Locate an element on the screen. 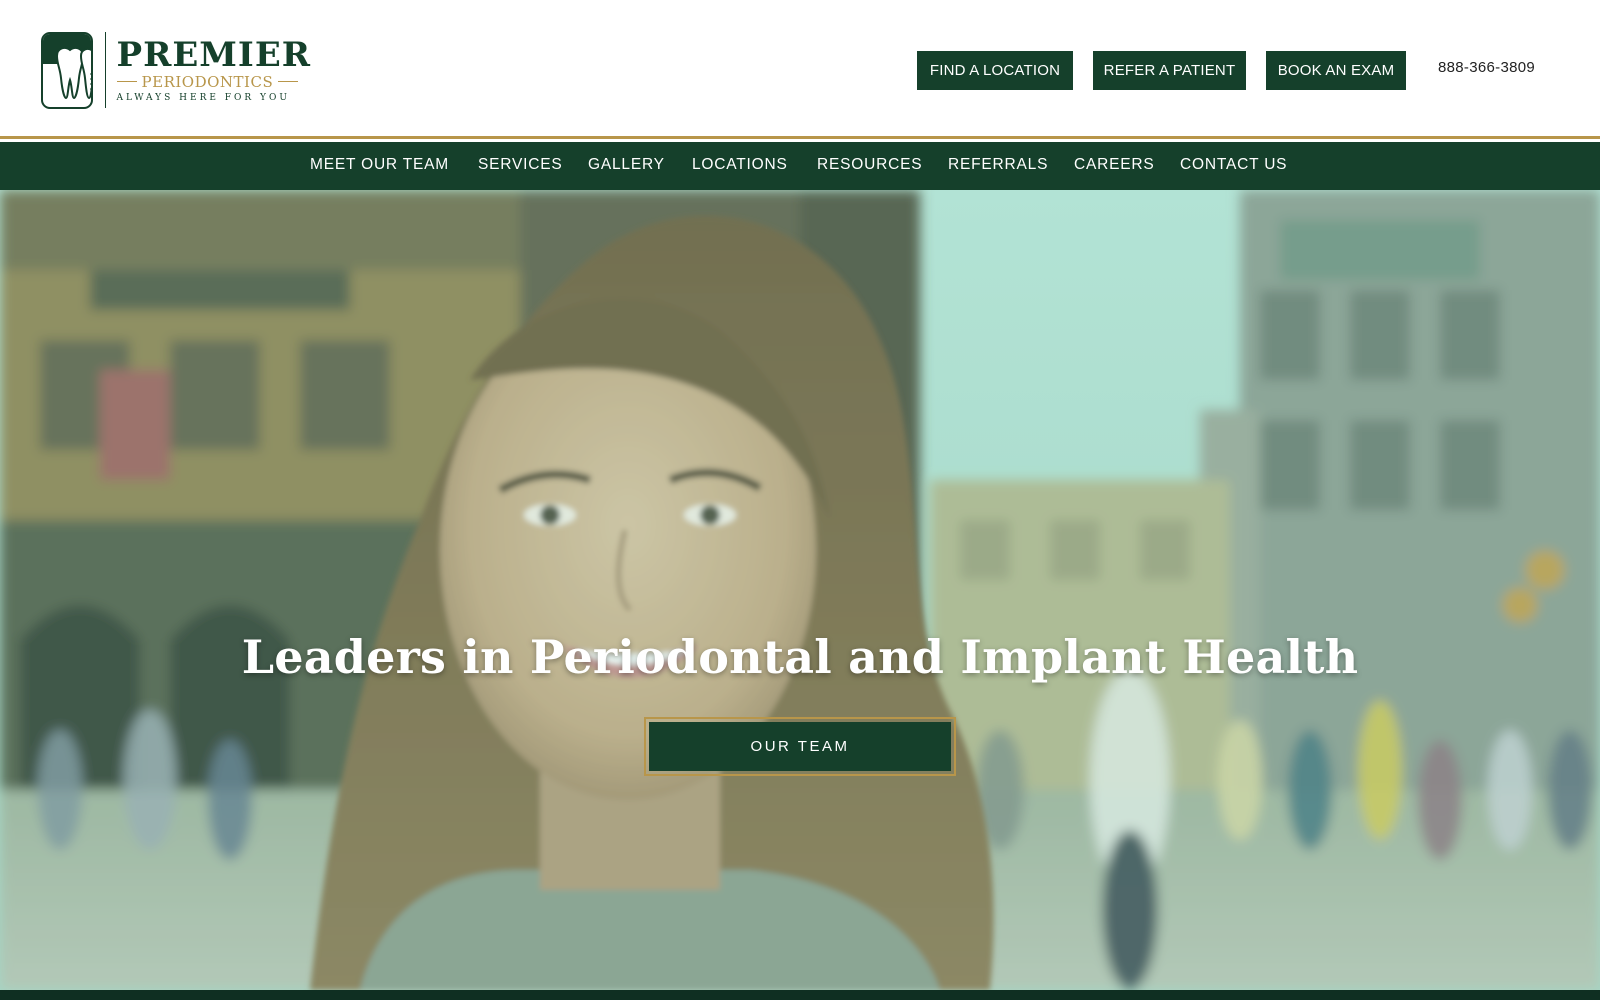 The height and width of the screenshot is (1000, 1600). brand-subtitle-row: PERIODONTICS is located at coordinates (207, 81).